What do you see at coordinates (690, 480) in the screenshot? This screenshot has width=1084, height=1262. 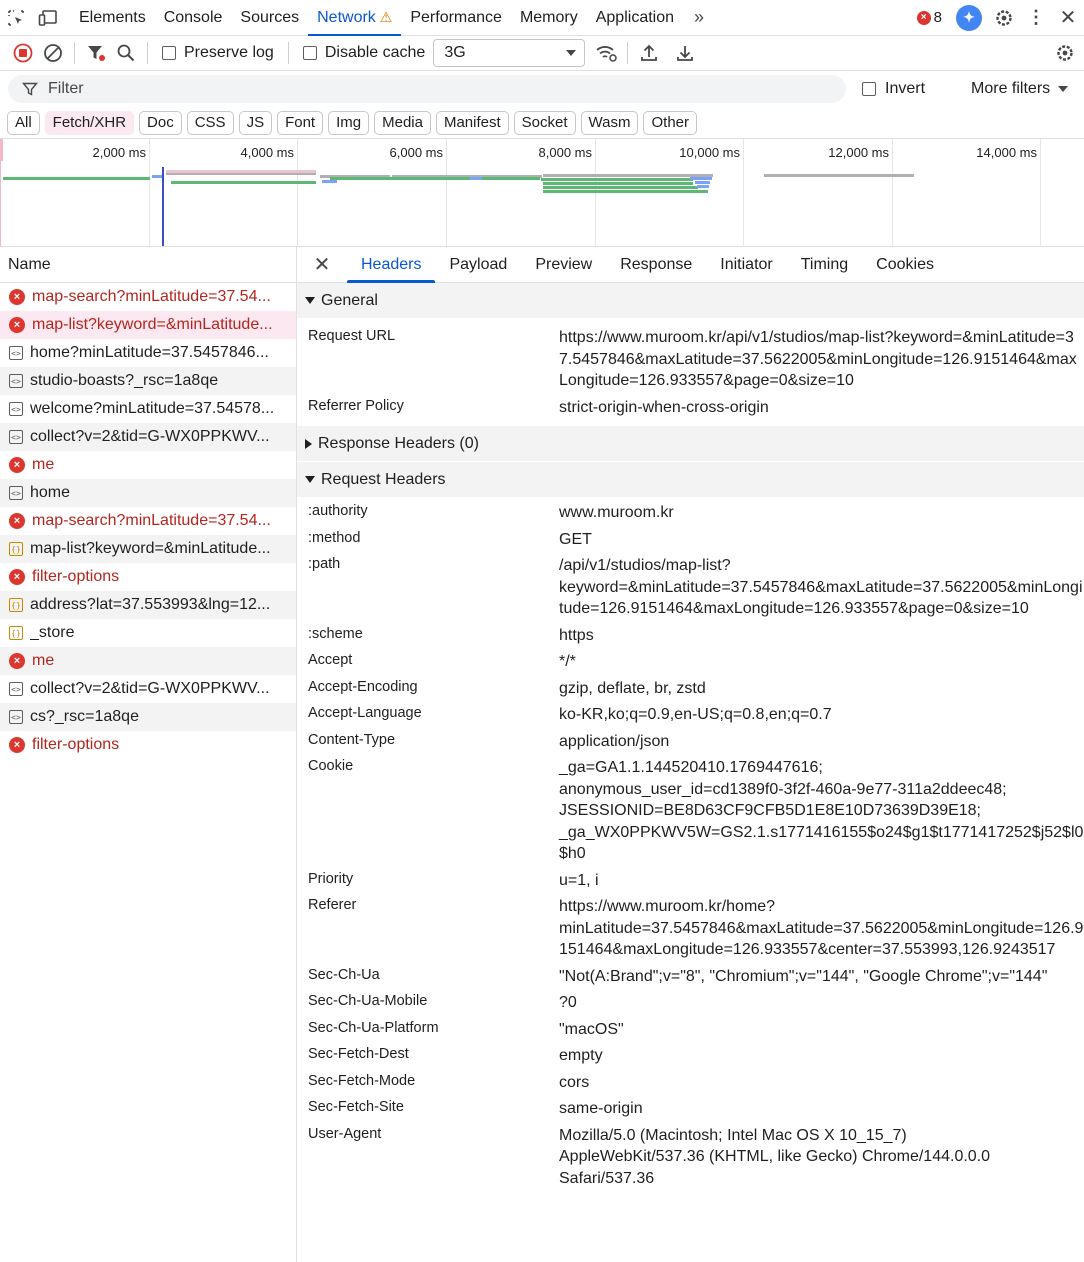 I see `request-headers-section-header: Request Headers` at bounding box center [690, 480].